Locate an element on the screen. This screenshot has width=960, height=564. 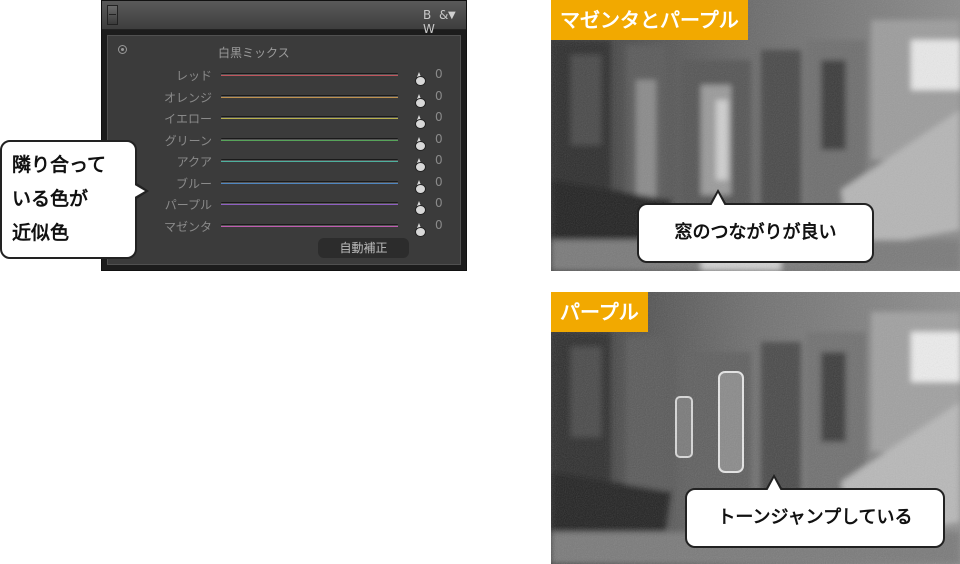
panel-subtitle: 白黒ミックス is located at coordinates (254, 53).